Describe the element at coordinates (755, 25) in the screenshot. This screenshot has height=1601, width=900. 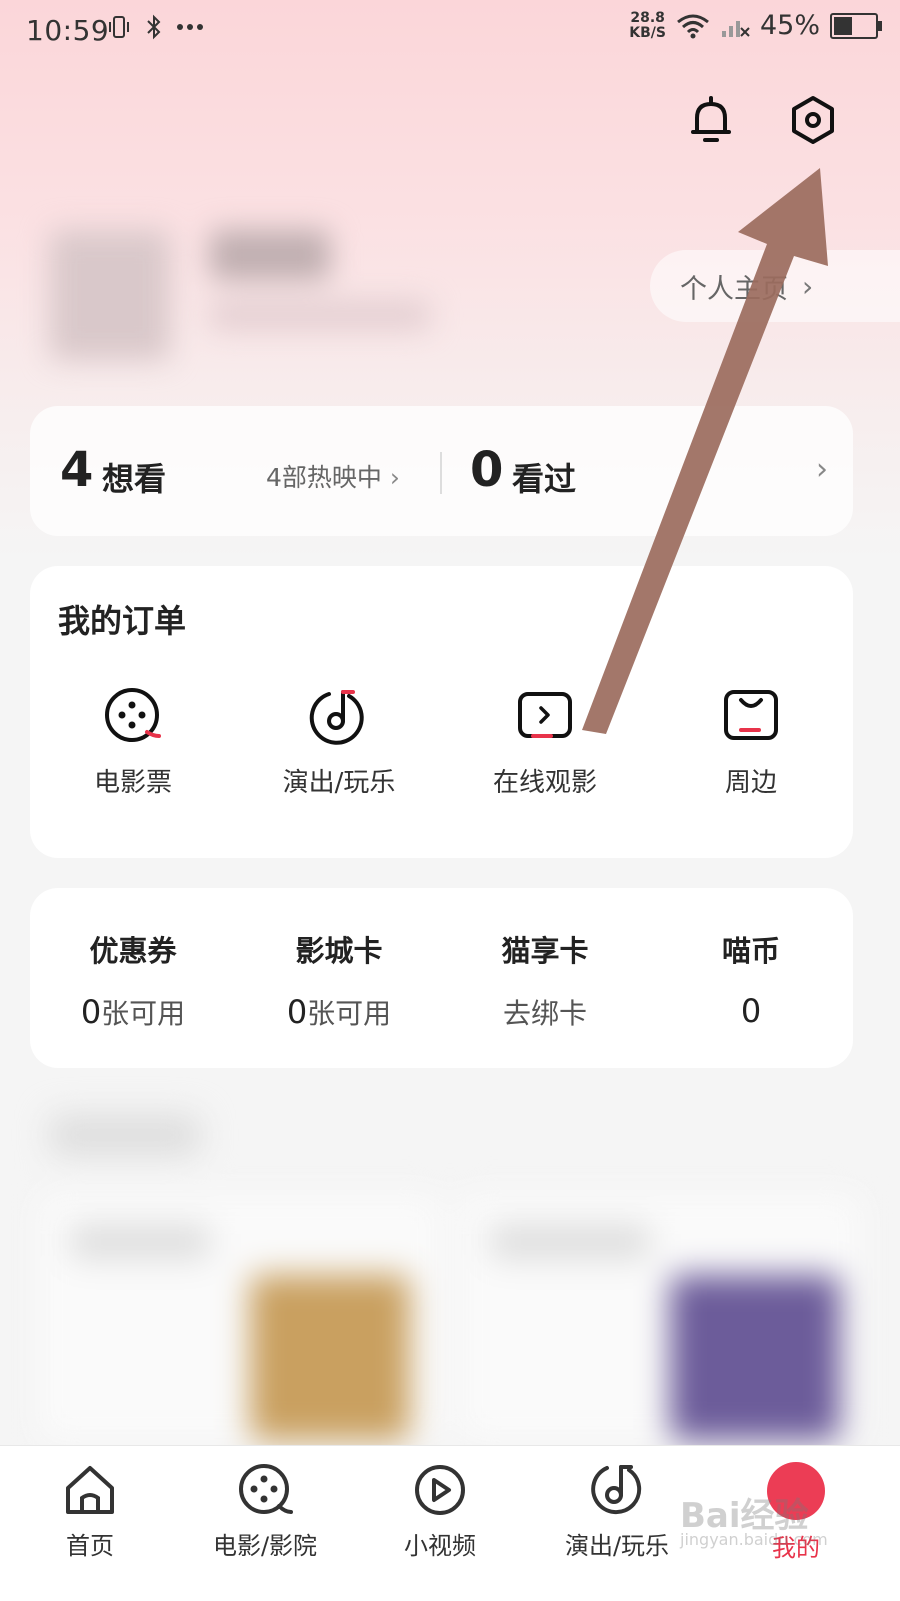
I see `status-right: 28.8 KB/S 45%` at that location.